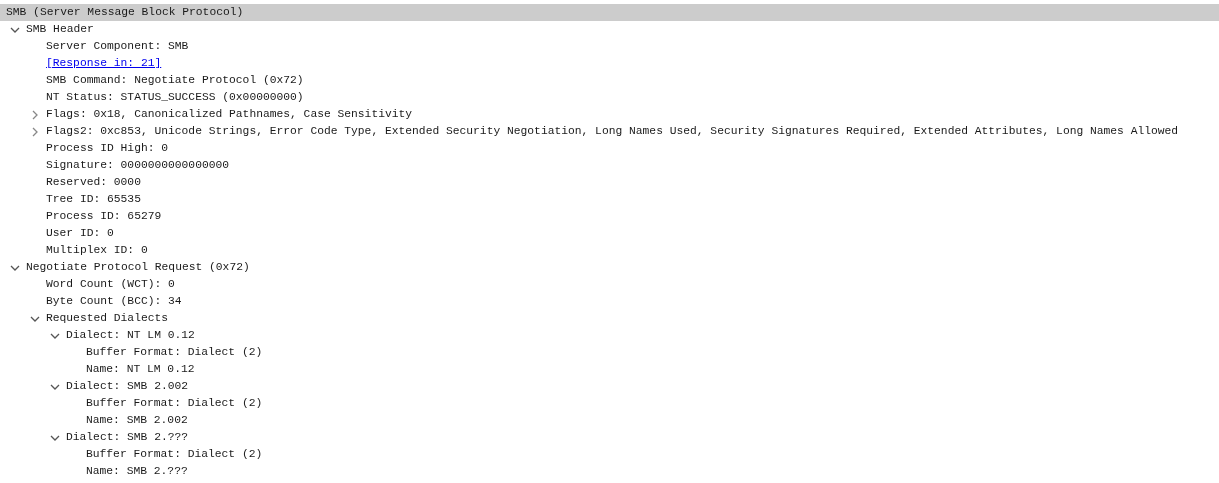 This screenshot has height=483, width=1219. What do you see at coordinates (127, 437) in the screenshot?
I see `tree-item-label: Dialect: SMB 2.???` at bounding box center [127, 437].